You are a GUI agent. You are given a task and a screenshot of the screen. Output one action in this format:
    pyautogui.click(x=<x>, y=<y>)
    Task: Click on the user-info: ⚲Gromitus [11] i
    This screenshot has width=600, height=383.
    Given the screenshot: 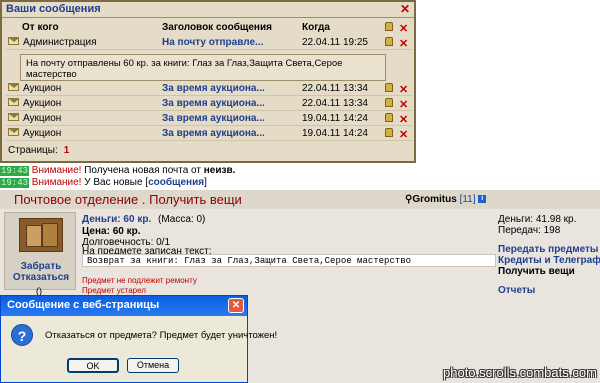 What is the action you would take?
    pyautogui.click(x=446, y=199)
    